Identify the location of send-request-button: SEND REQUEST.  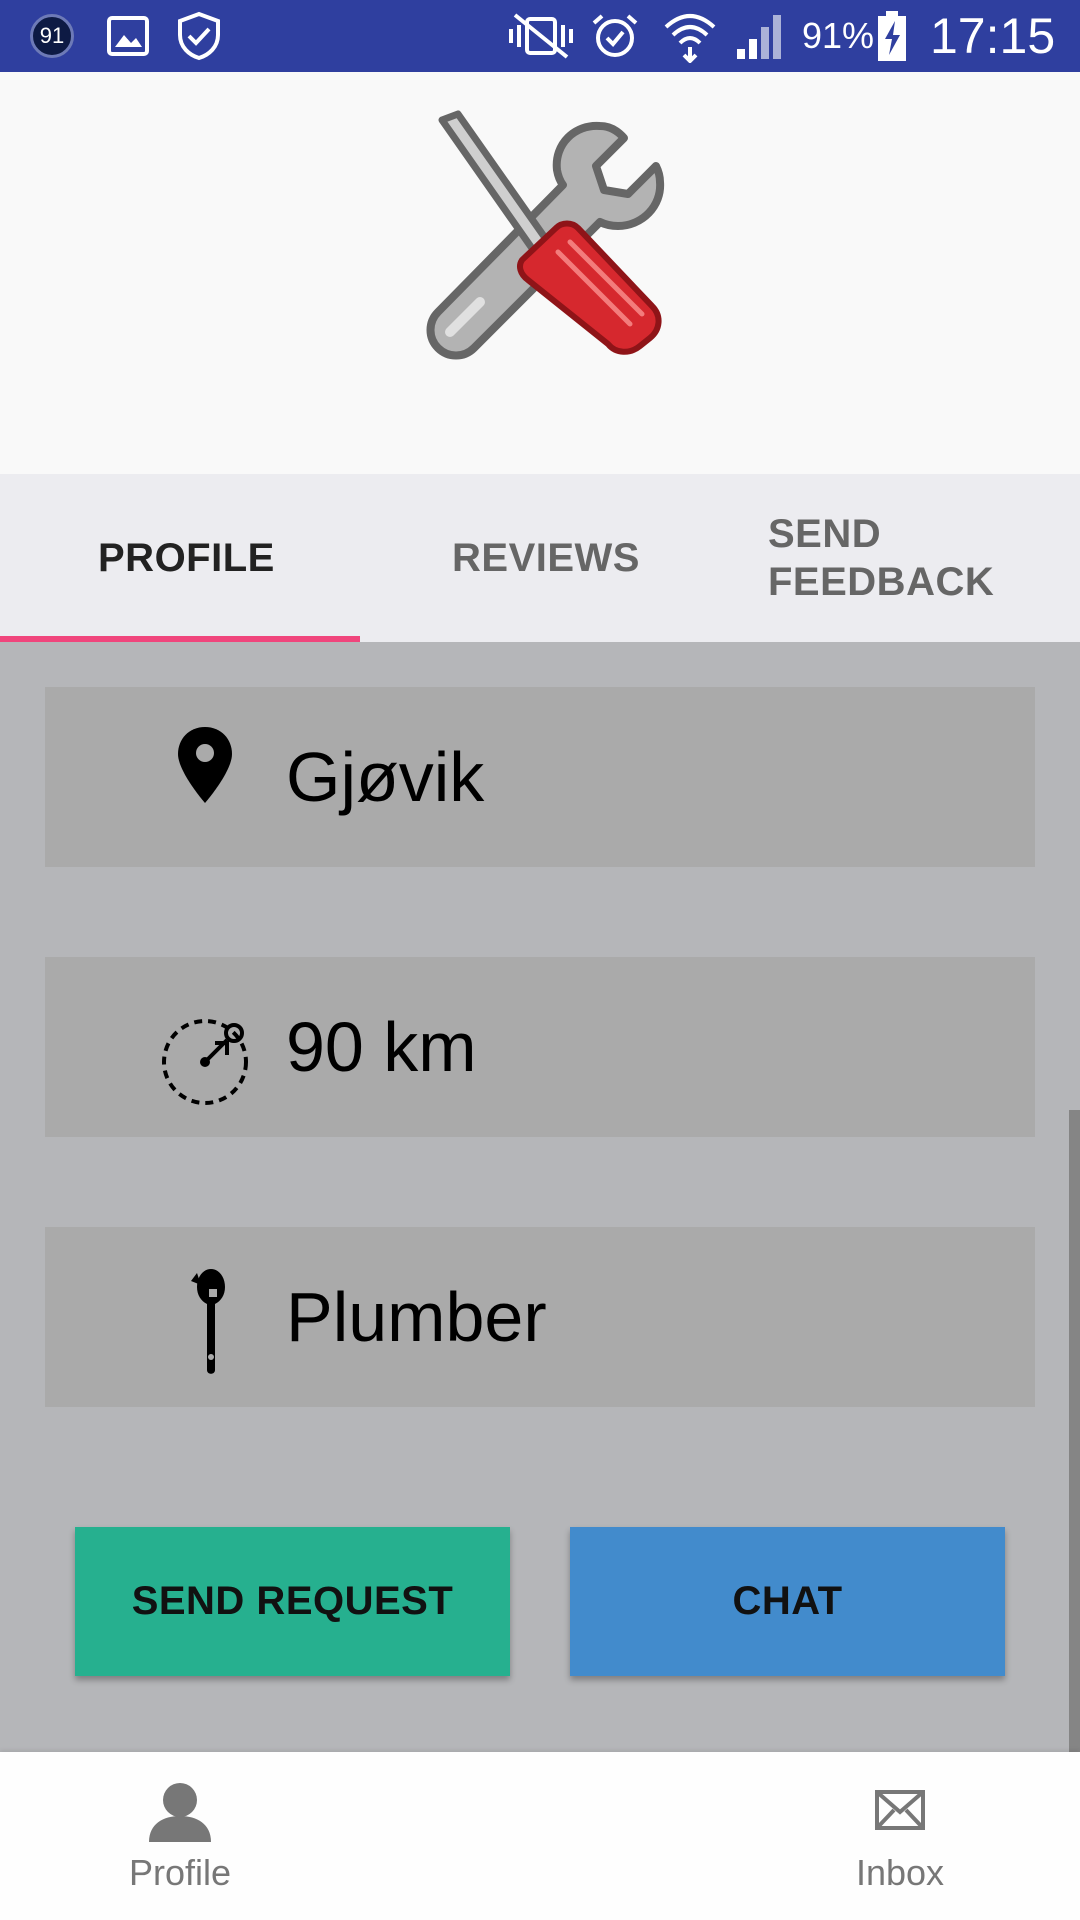
(292, 1601).